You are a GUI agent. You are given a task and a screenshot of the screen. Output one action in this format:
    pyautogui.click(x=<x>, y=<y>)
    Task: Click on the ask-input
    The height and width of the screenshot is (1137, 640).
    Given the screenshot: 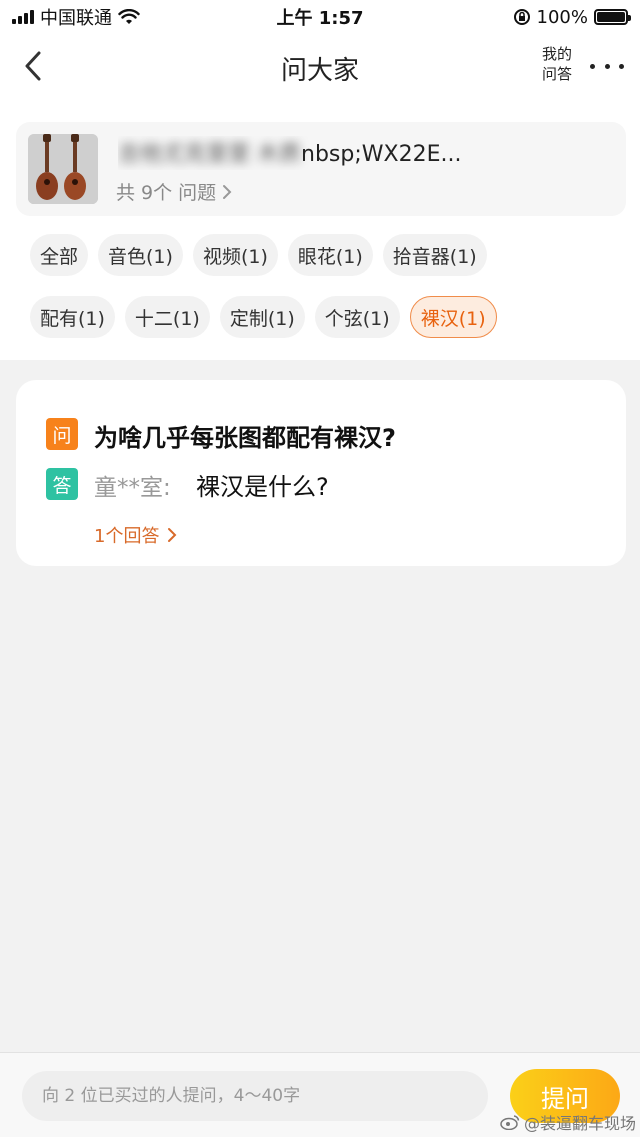 What is the action you would take?
    pyautogui.click(x=255, y=1096)
    